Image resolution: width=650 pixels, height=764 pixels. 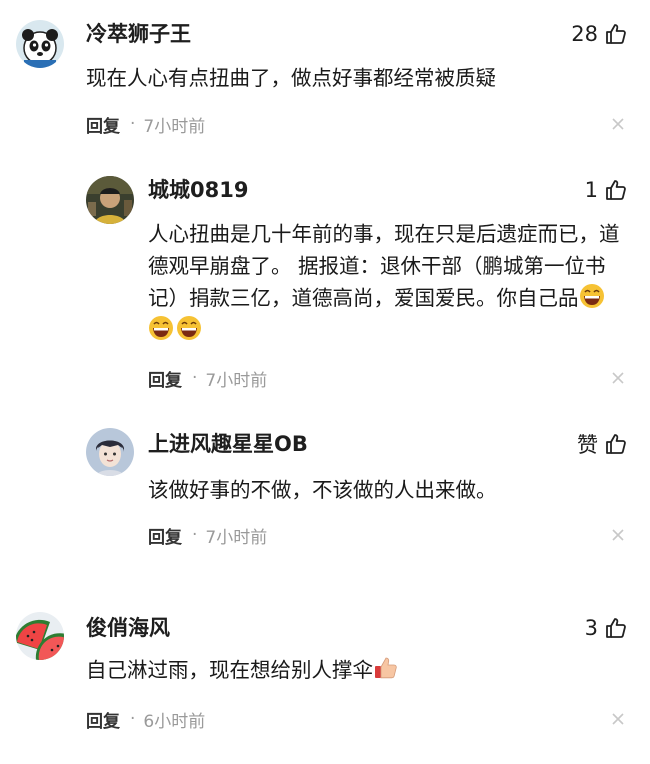 I want to click on timestamp: 6小时前, so click(x=174, y=721).